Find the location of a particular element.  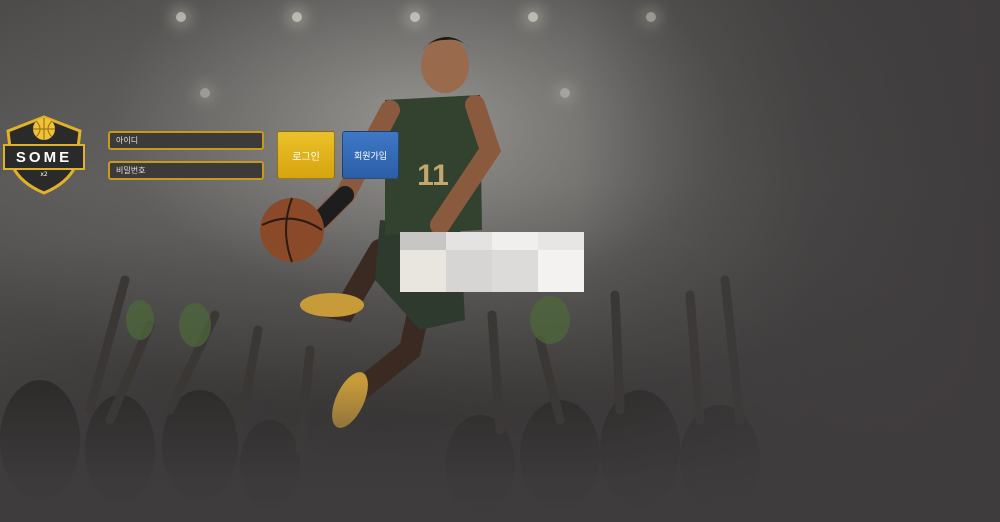

brand-logo: SOME x2 is located at coordinates (44, 155).